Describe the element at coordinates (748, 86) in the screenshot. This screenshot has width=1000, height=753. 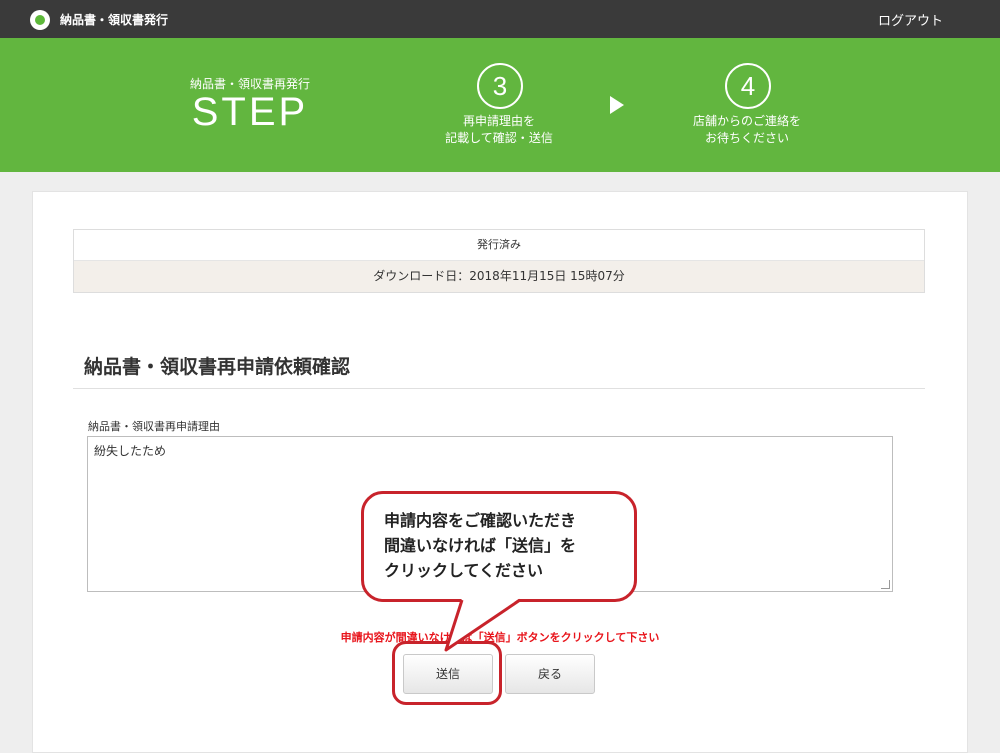
I see `step-4-number: 4` at that location.